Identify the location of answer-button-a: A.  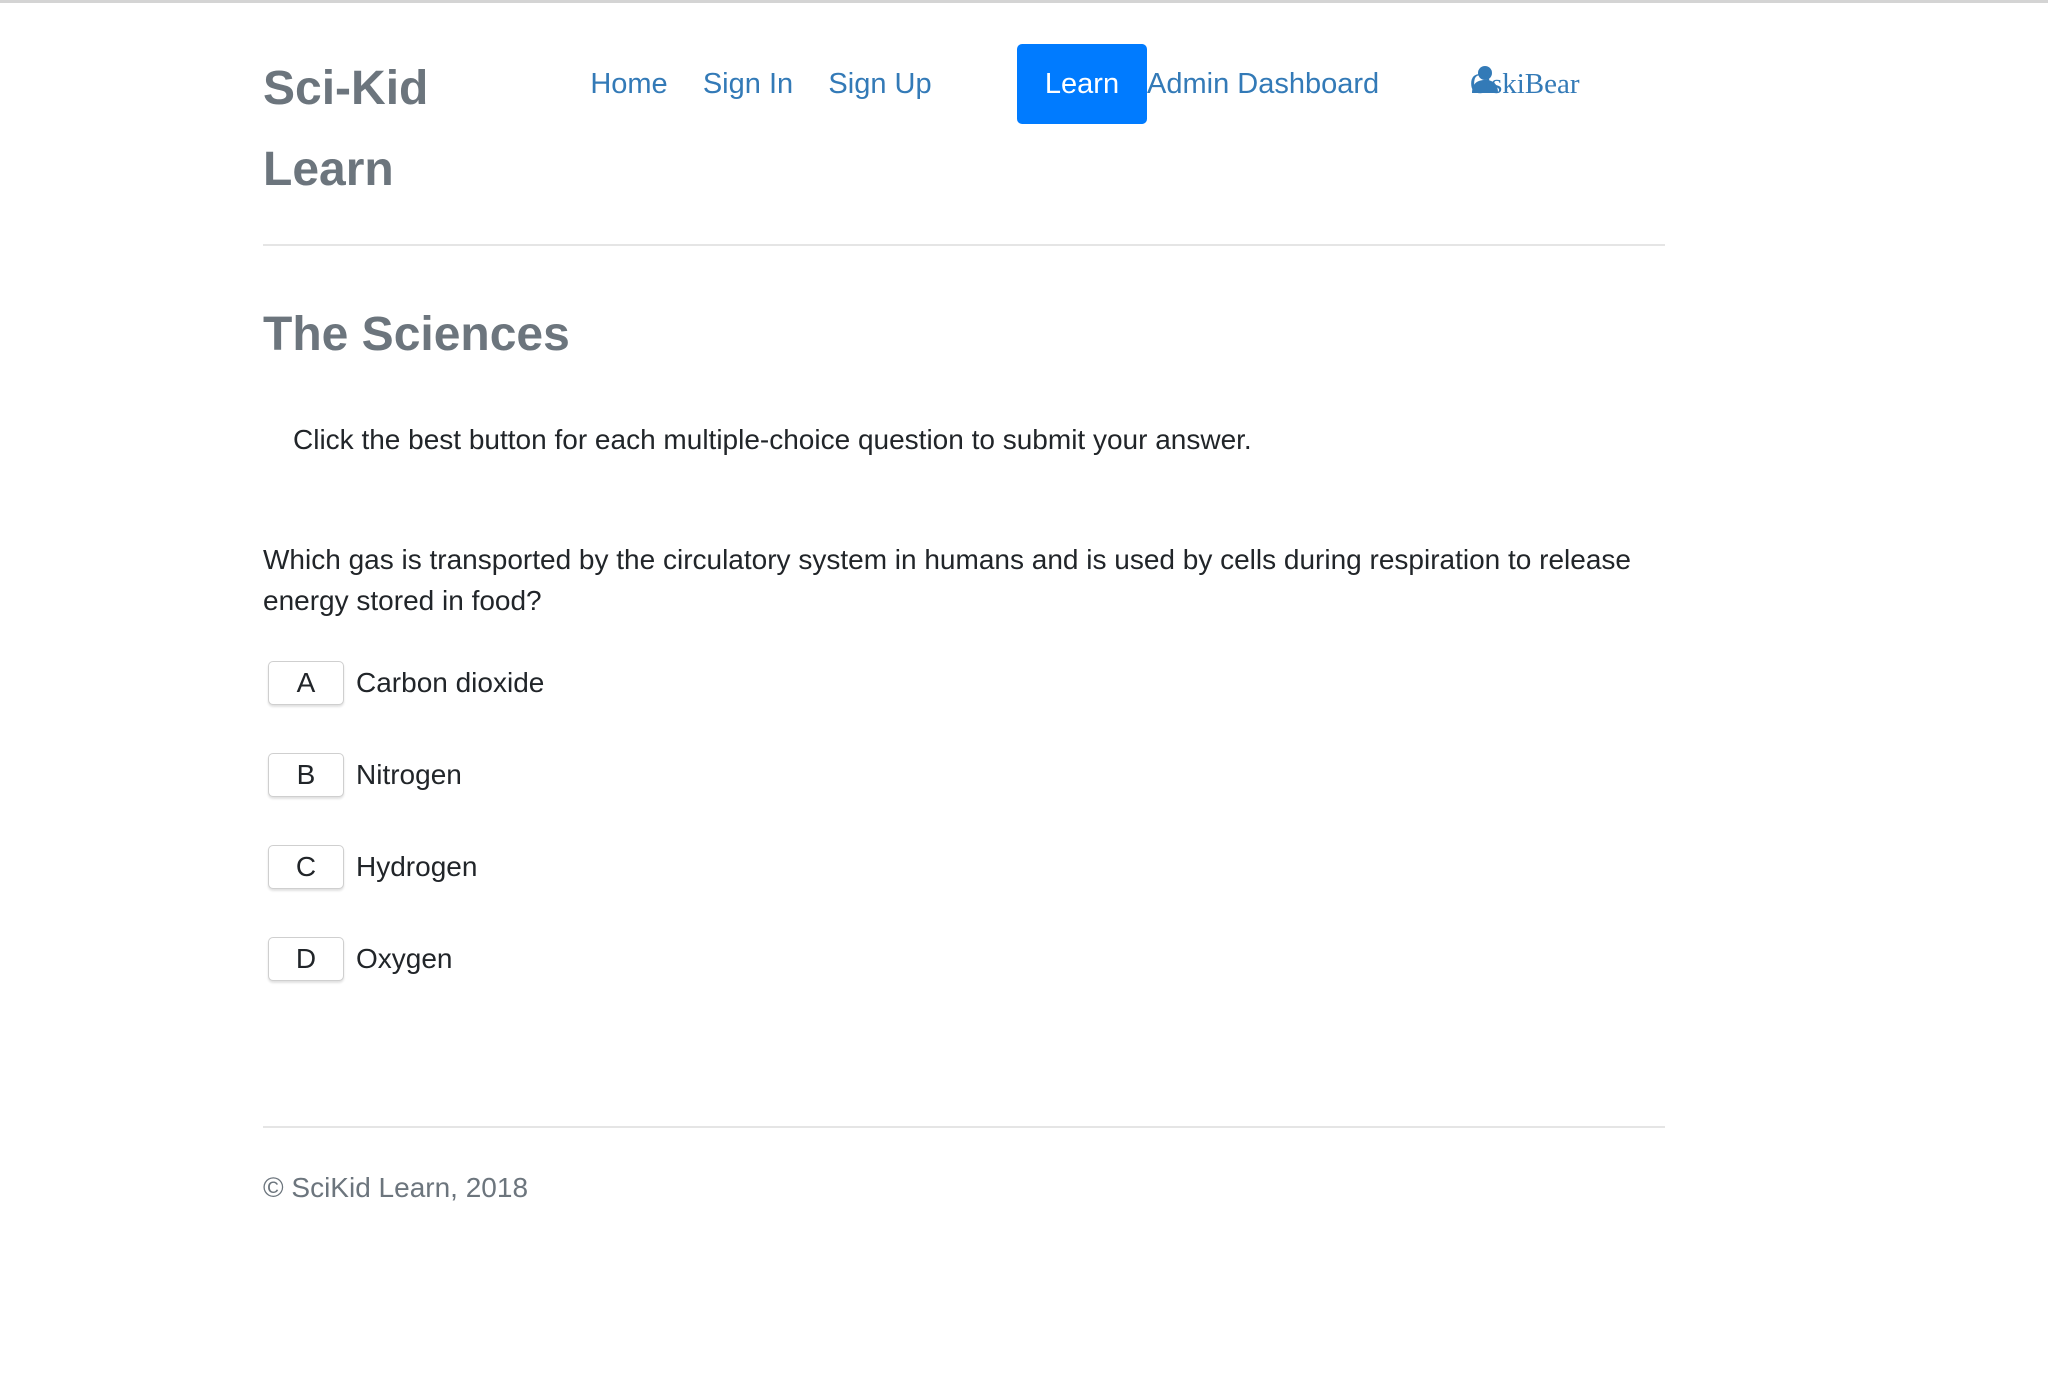
(306, 683).